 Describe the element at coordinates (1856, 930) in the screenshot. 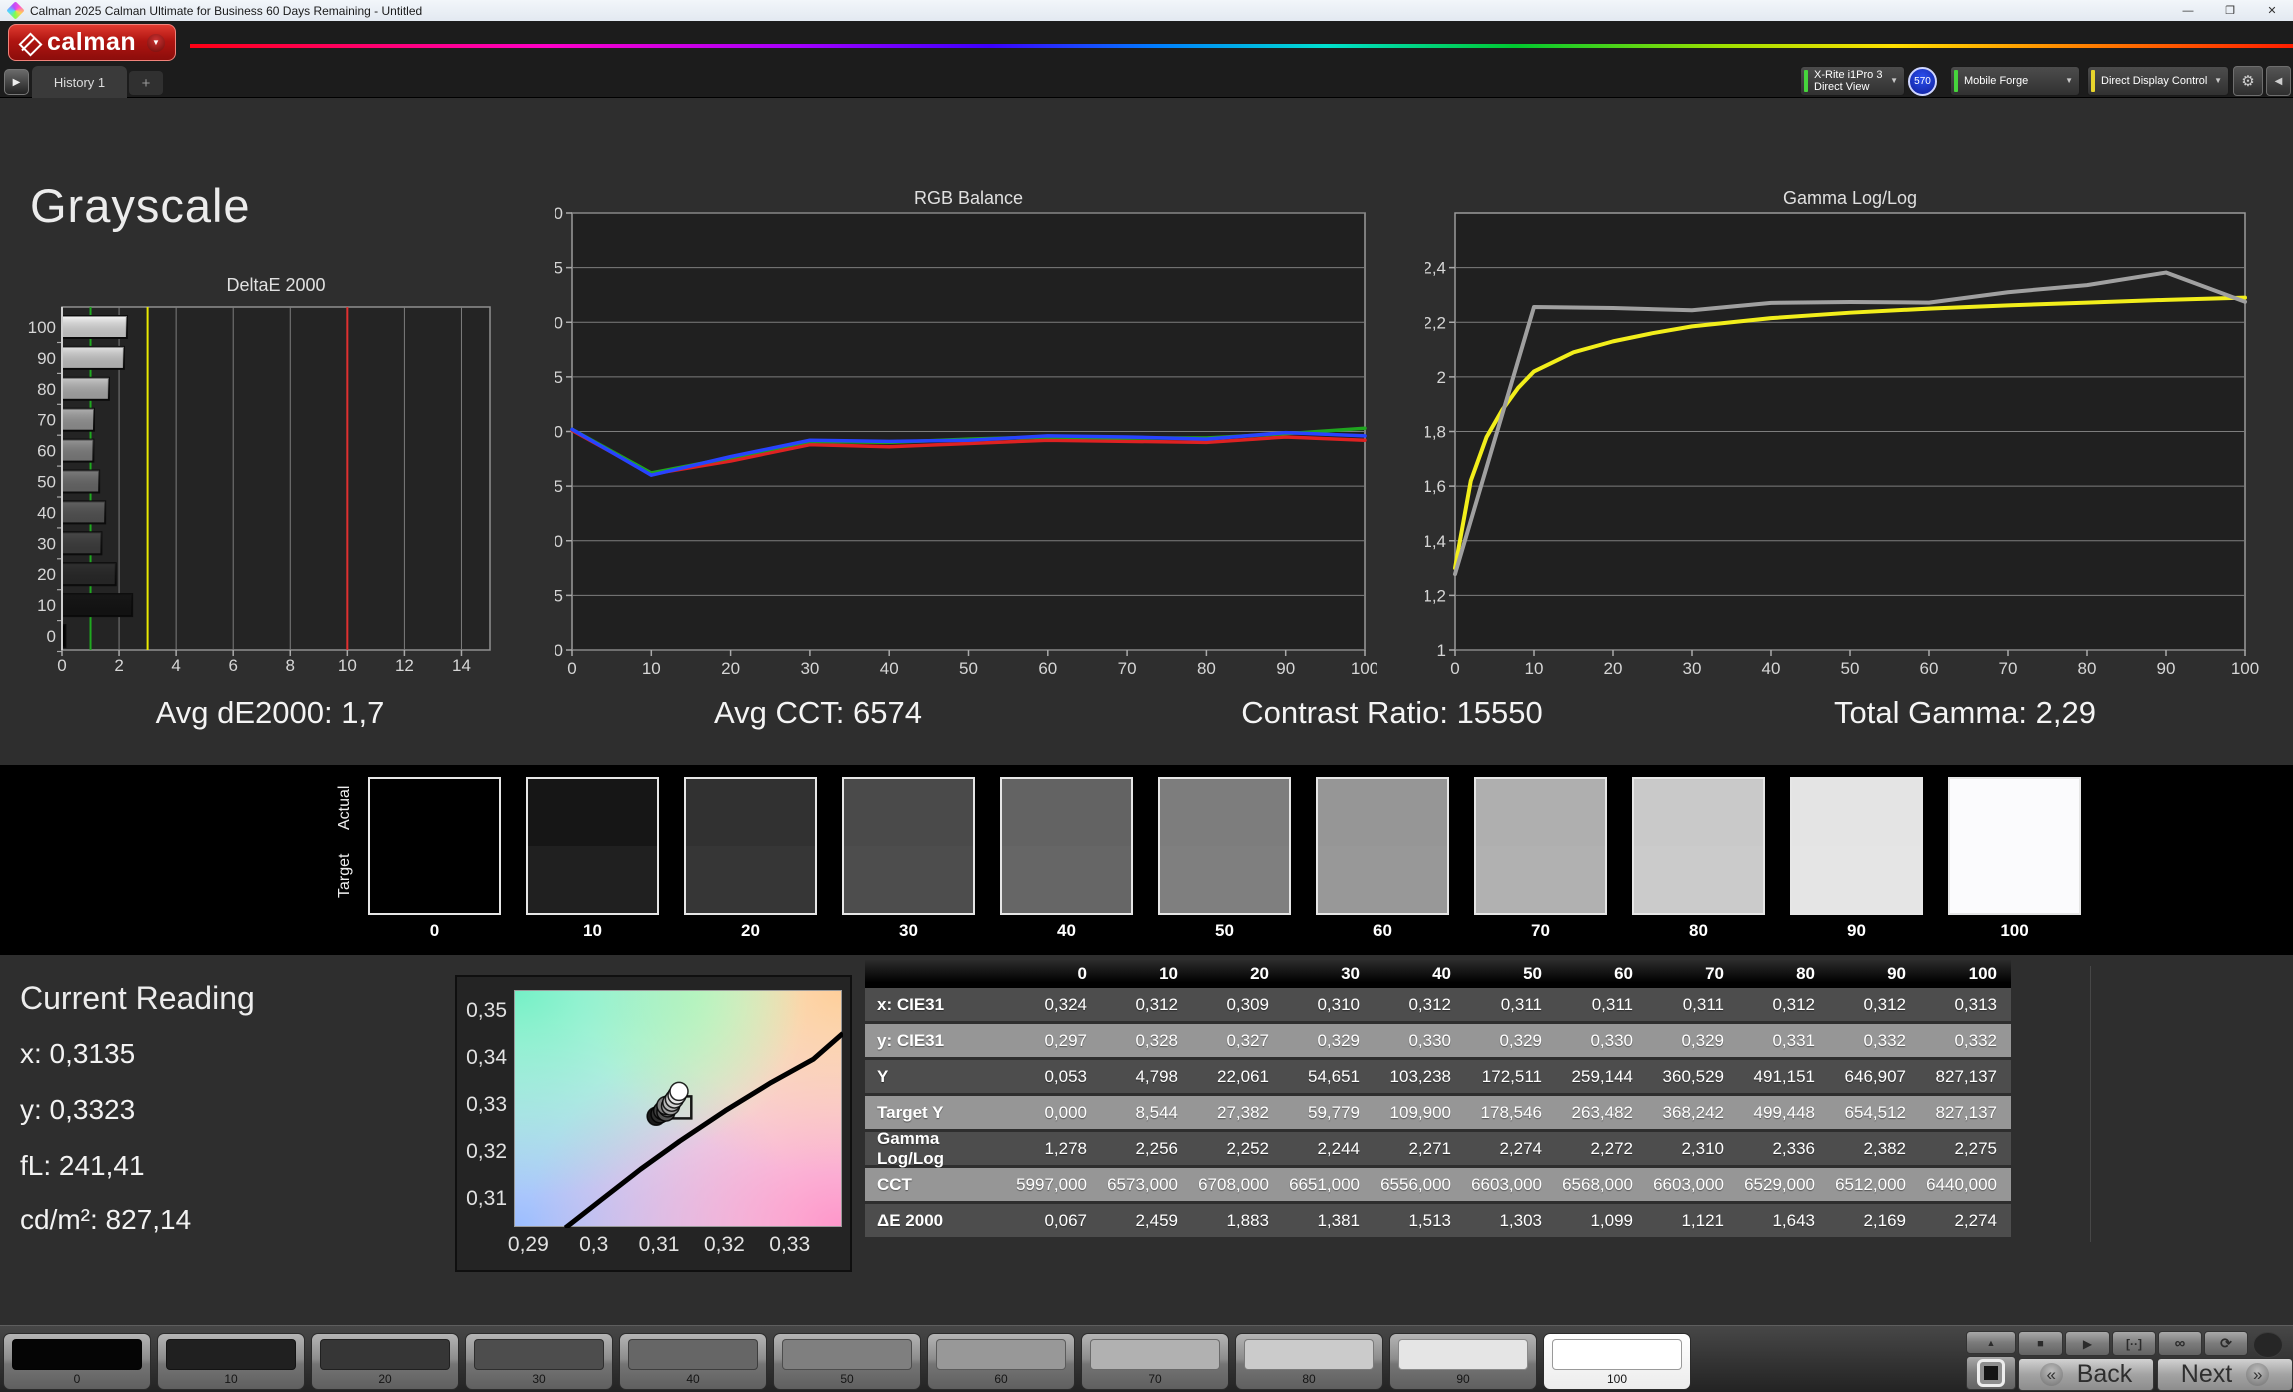

I see `swatch-level-label: 90` at that location.